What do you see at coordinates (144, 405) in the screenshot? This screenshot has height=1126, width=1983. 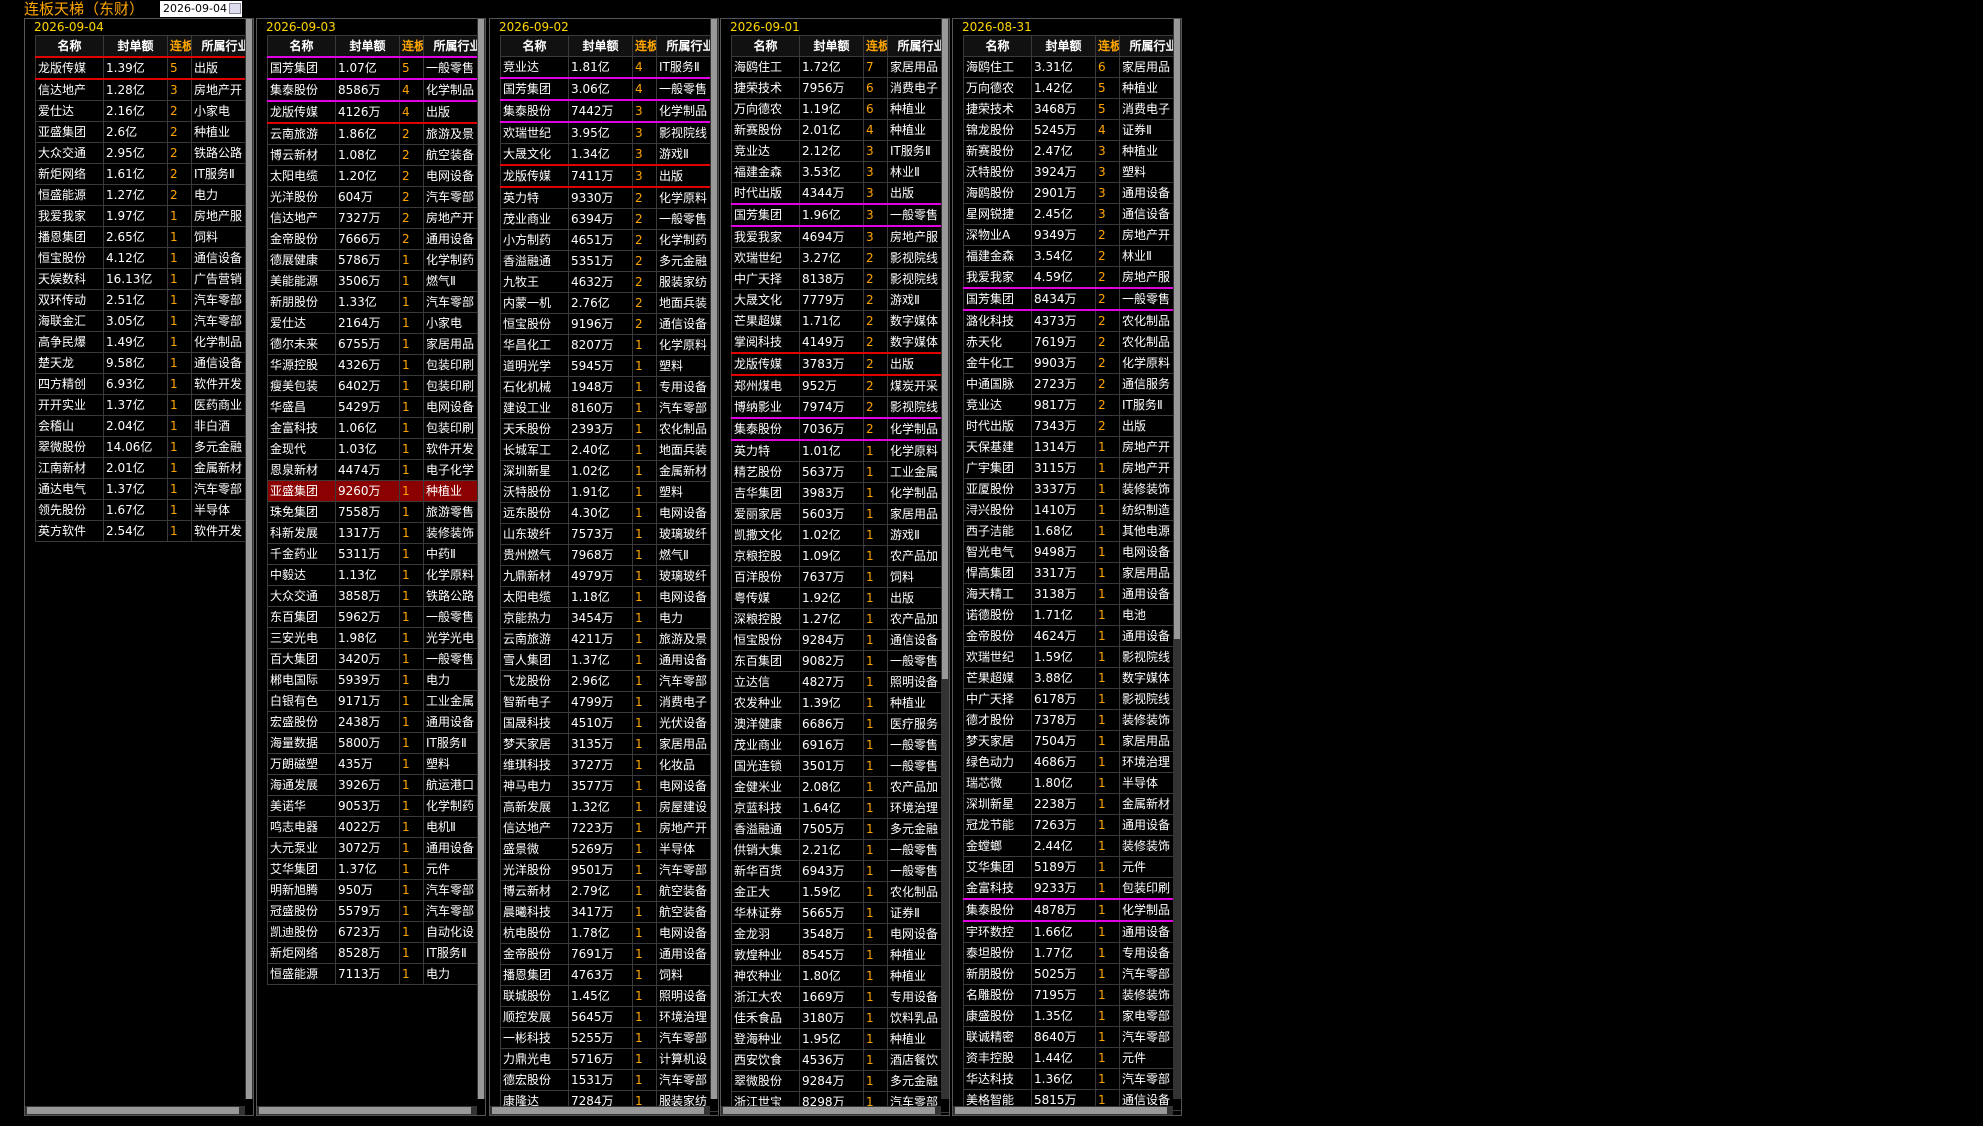 I see `table-row: 开开实业 1.37亿 1 医药商业` at bounding box center [144, 405].